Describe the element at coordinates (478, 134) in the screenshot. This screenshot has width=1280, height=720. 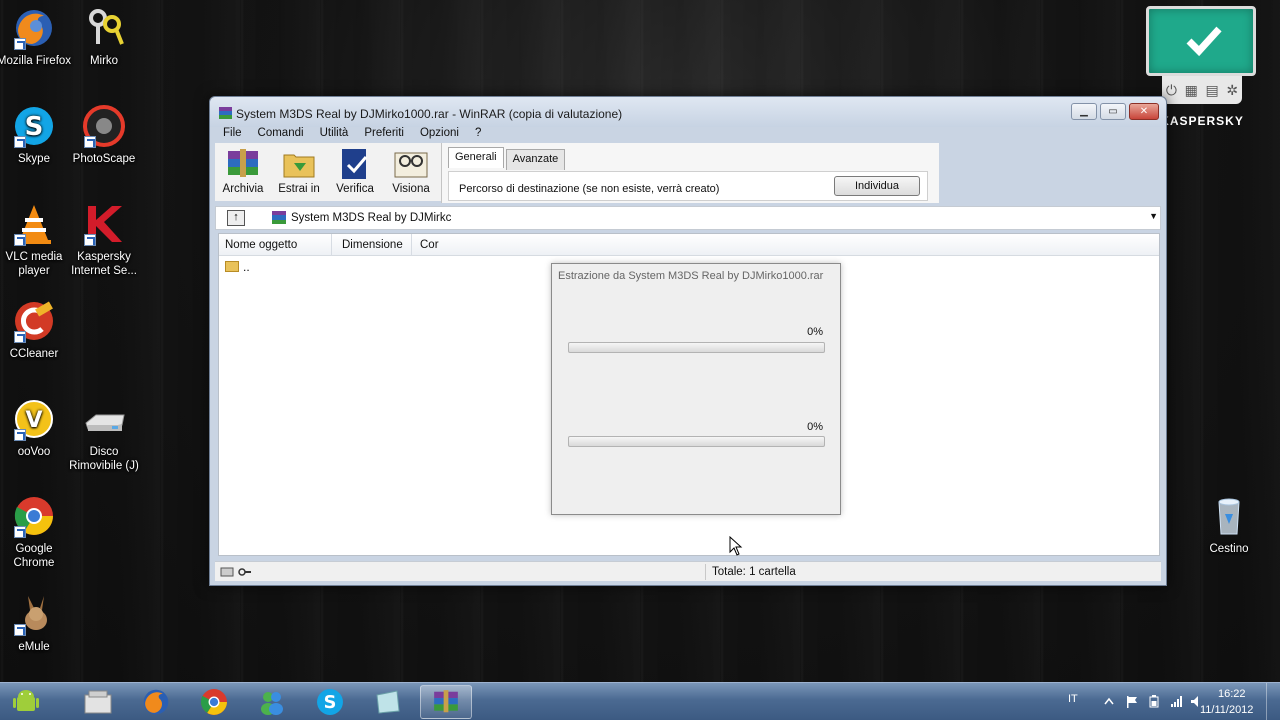
I see `menu-help: ?` at that location.